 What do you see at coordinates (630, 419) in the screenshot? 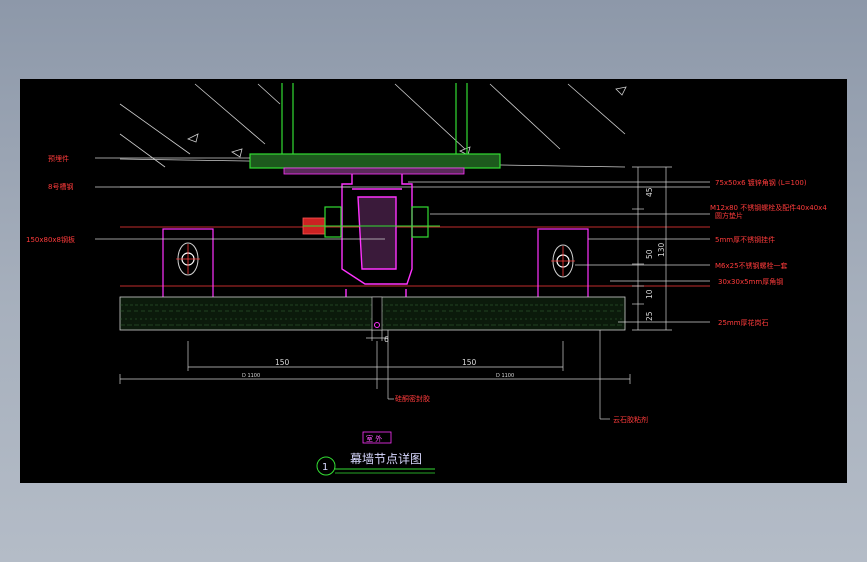
I see `label-stone-adhesive: 云石胶粘剂` at bounding box center [630, 419].